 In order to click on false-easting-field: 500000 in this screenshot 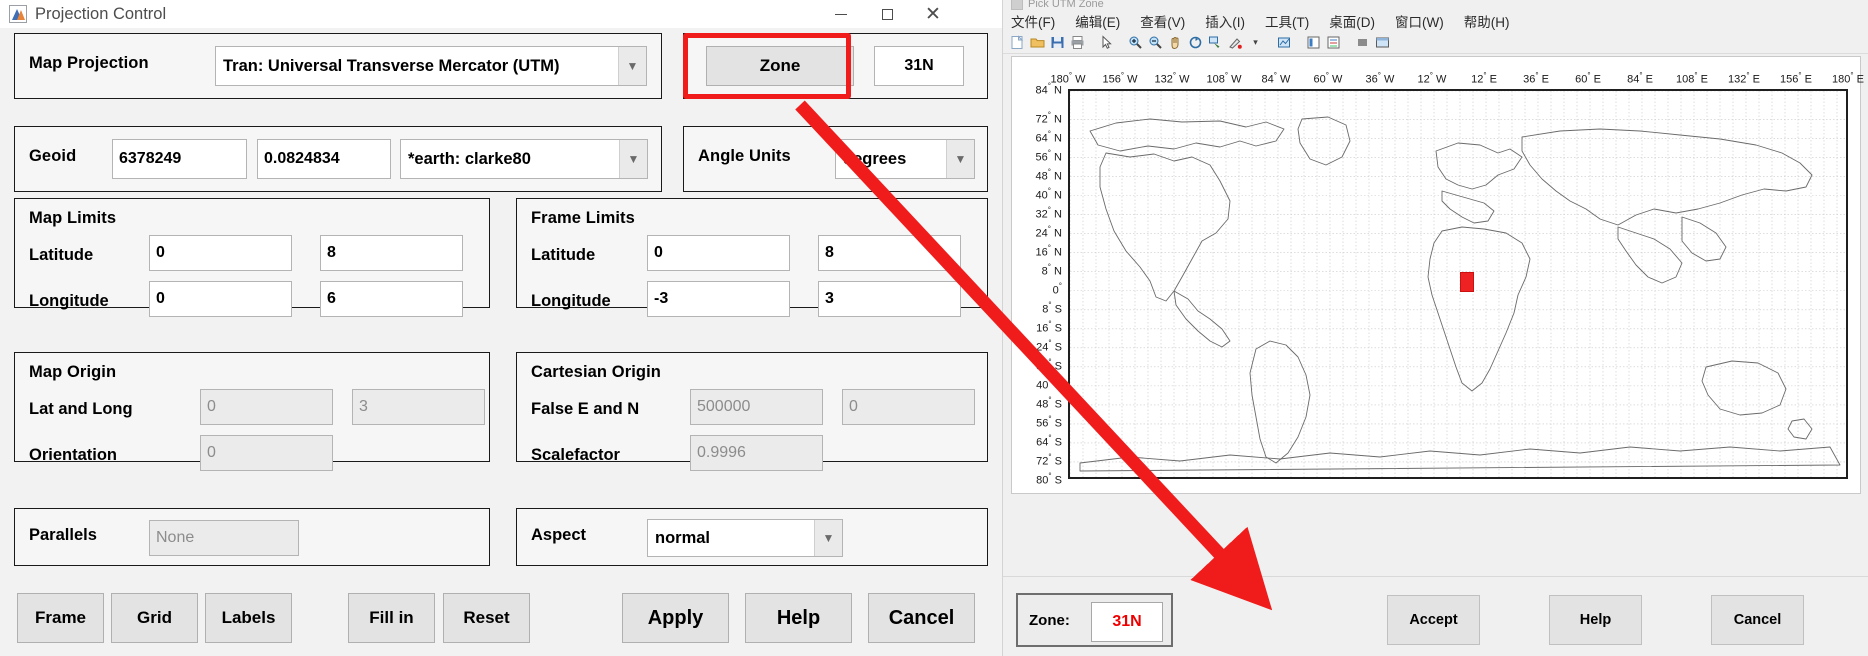, I will do `click(756, 407)`.